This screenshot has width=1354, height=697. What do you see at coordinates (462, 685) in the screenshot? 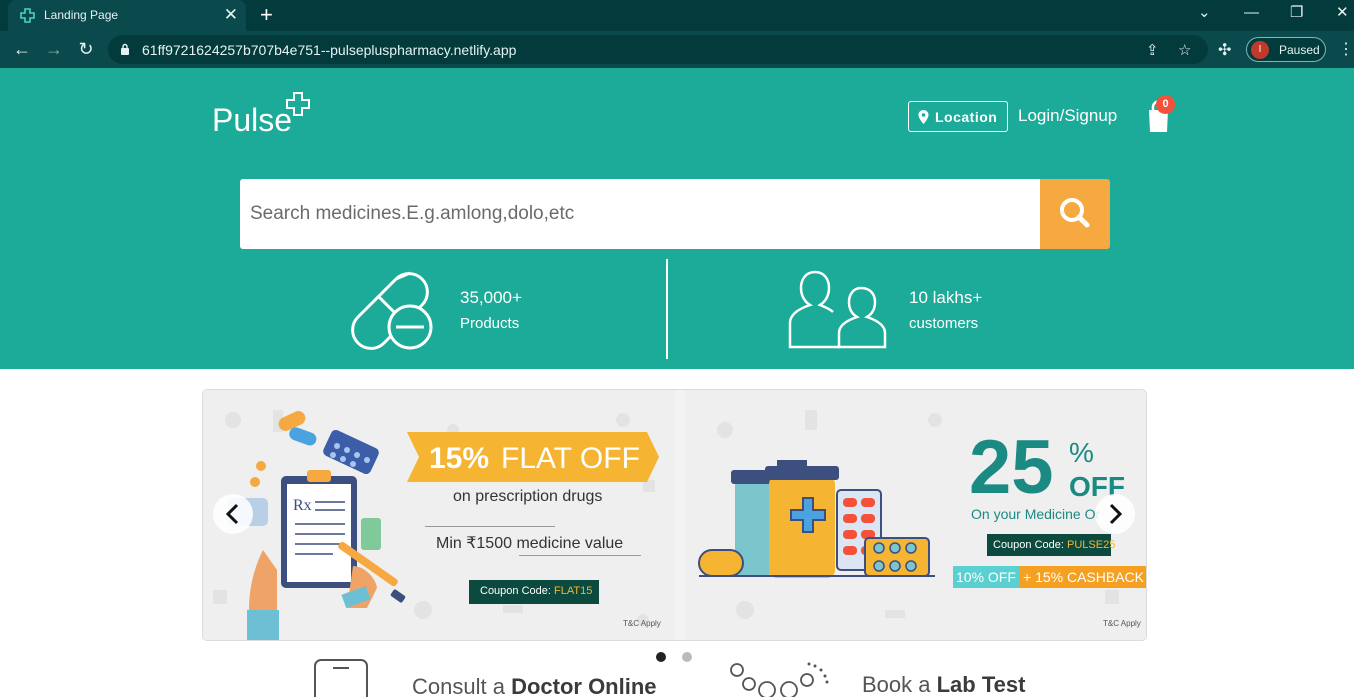
I see `consult-doctor-light: Consult a` at bounding box center [462, 685].